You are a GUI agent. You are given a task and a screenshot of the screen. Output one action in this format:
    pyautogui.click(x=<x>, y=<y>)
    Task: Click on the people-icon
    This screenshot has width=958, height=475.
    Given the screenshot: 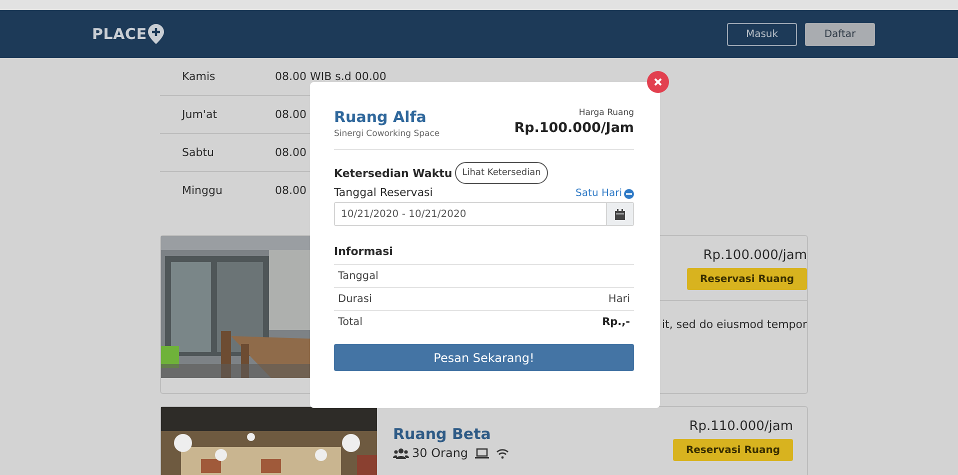 What is the action you would take?
    pyautogui.click(x=401, y=453)
    